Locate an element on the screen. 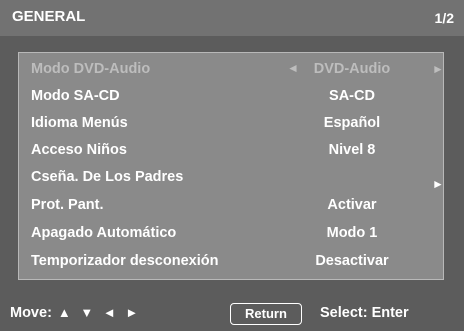  menu-item-auto-power-off: Apagado Automático Modo 1 is located at coordinates (231, 234).